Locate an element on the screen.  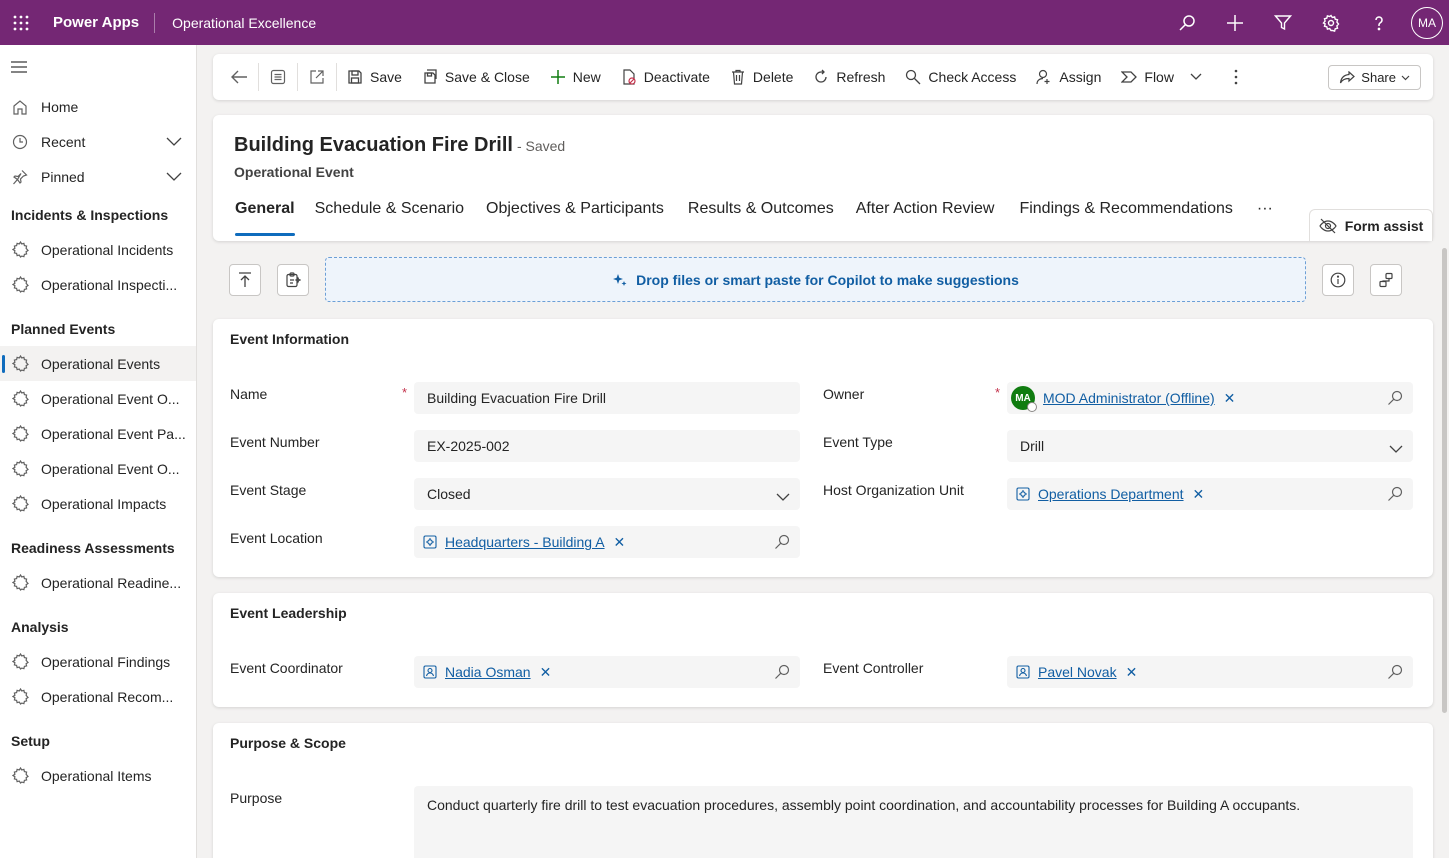
nav-item: Operational Impacts is located at coordinates (98, 503).